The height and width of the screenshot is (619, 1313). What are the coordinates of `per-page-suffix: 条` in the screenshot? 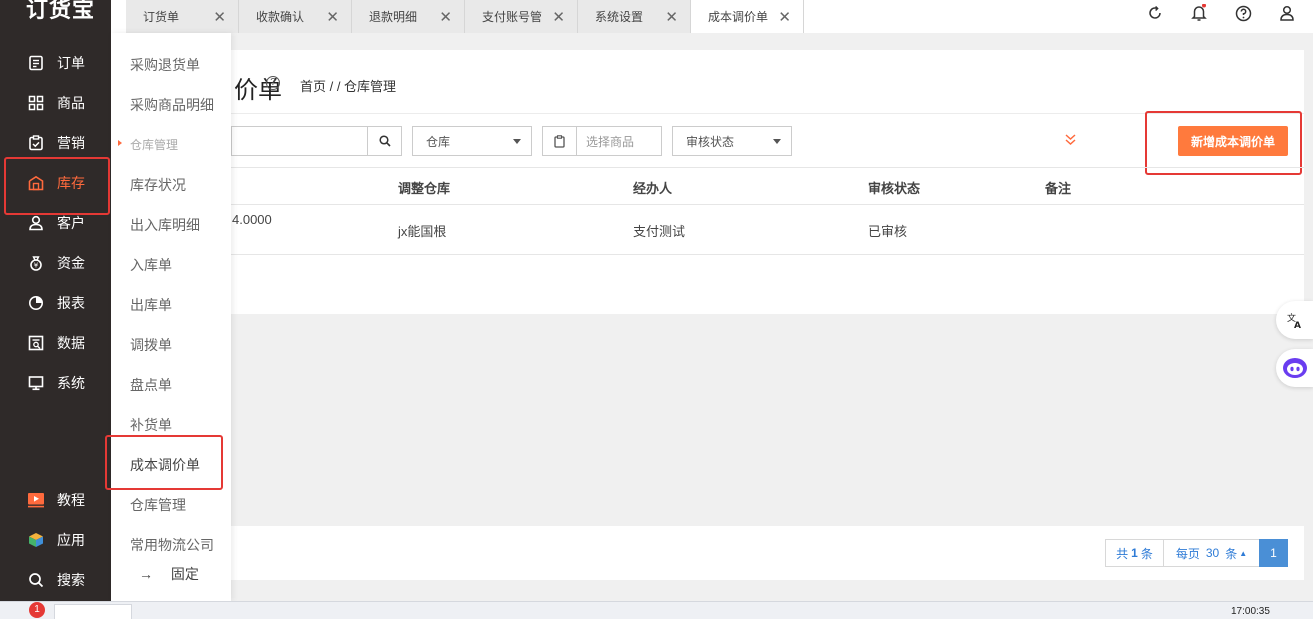 It's located at (1231, 553).